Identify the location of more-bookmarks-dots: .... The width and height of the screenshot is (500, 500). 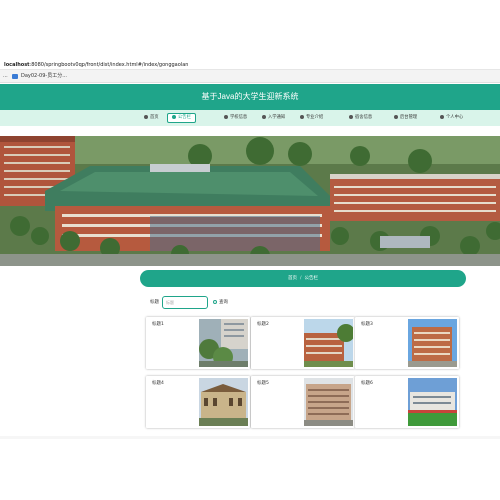
(5, 76).